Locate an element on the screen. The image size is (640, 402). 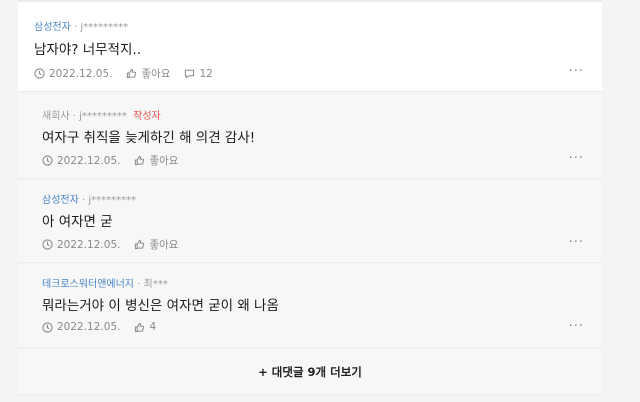
reply-count: 12 is located at coordinates (206, 73).